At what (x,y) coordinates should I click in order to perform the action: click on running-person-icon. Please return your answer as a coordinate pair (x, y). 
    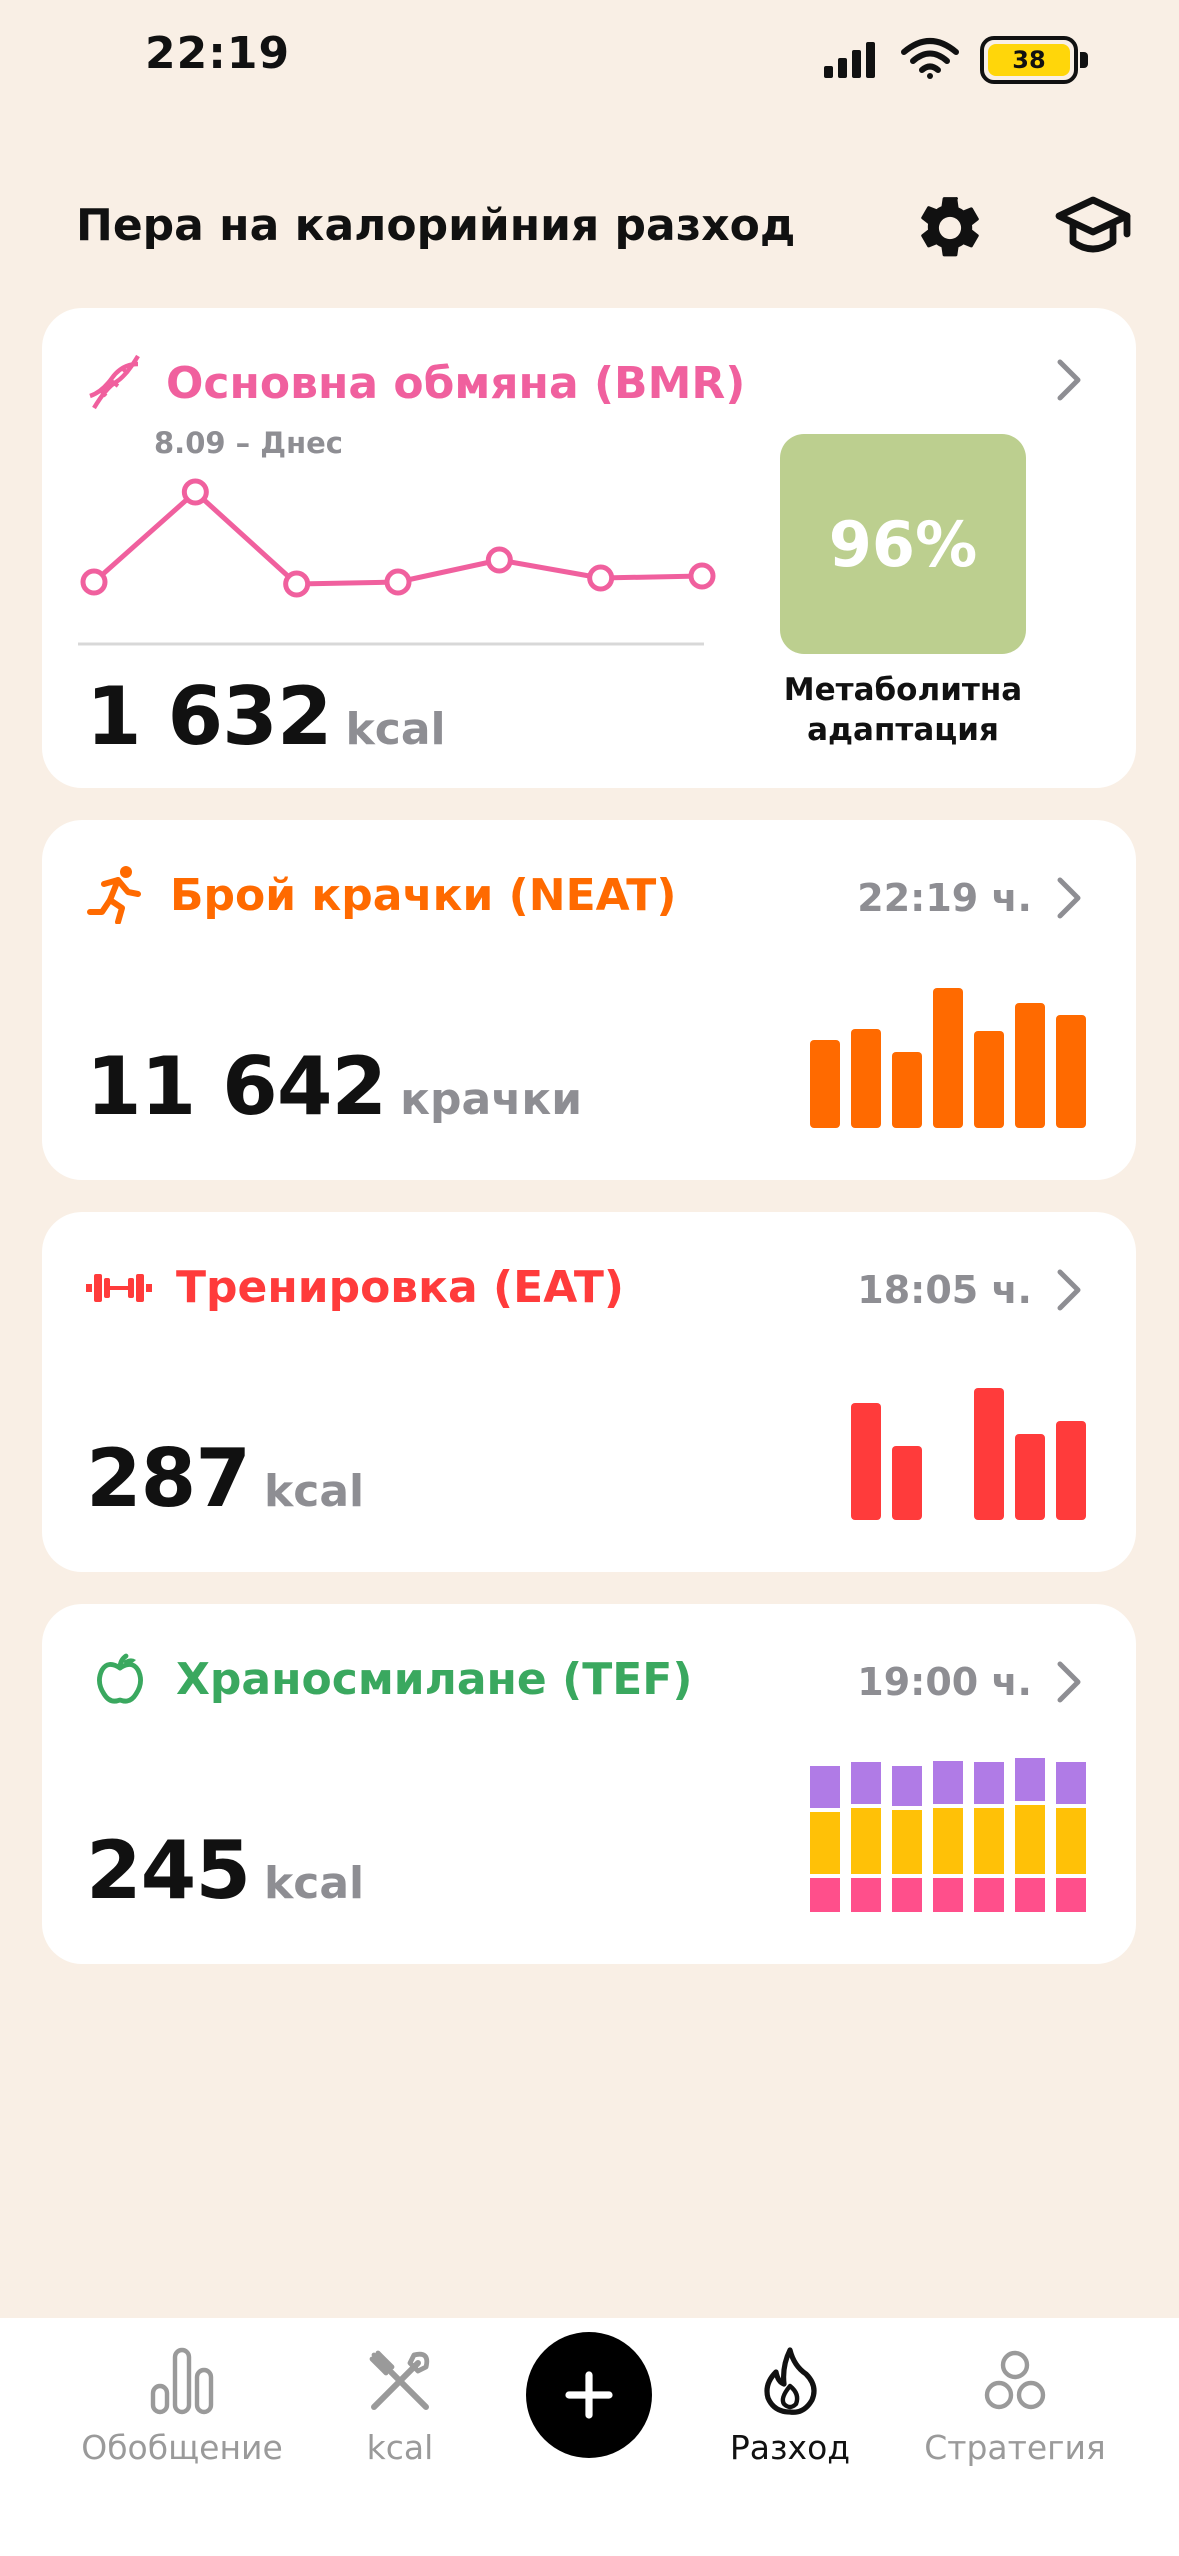
    Looking at the image, I should click on (114, 895).